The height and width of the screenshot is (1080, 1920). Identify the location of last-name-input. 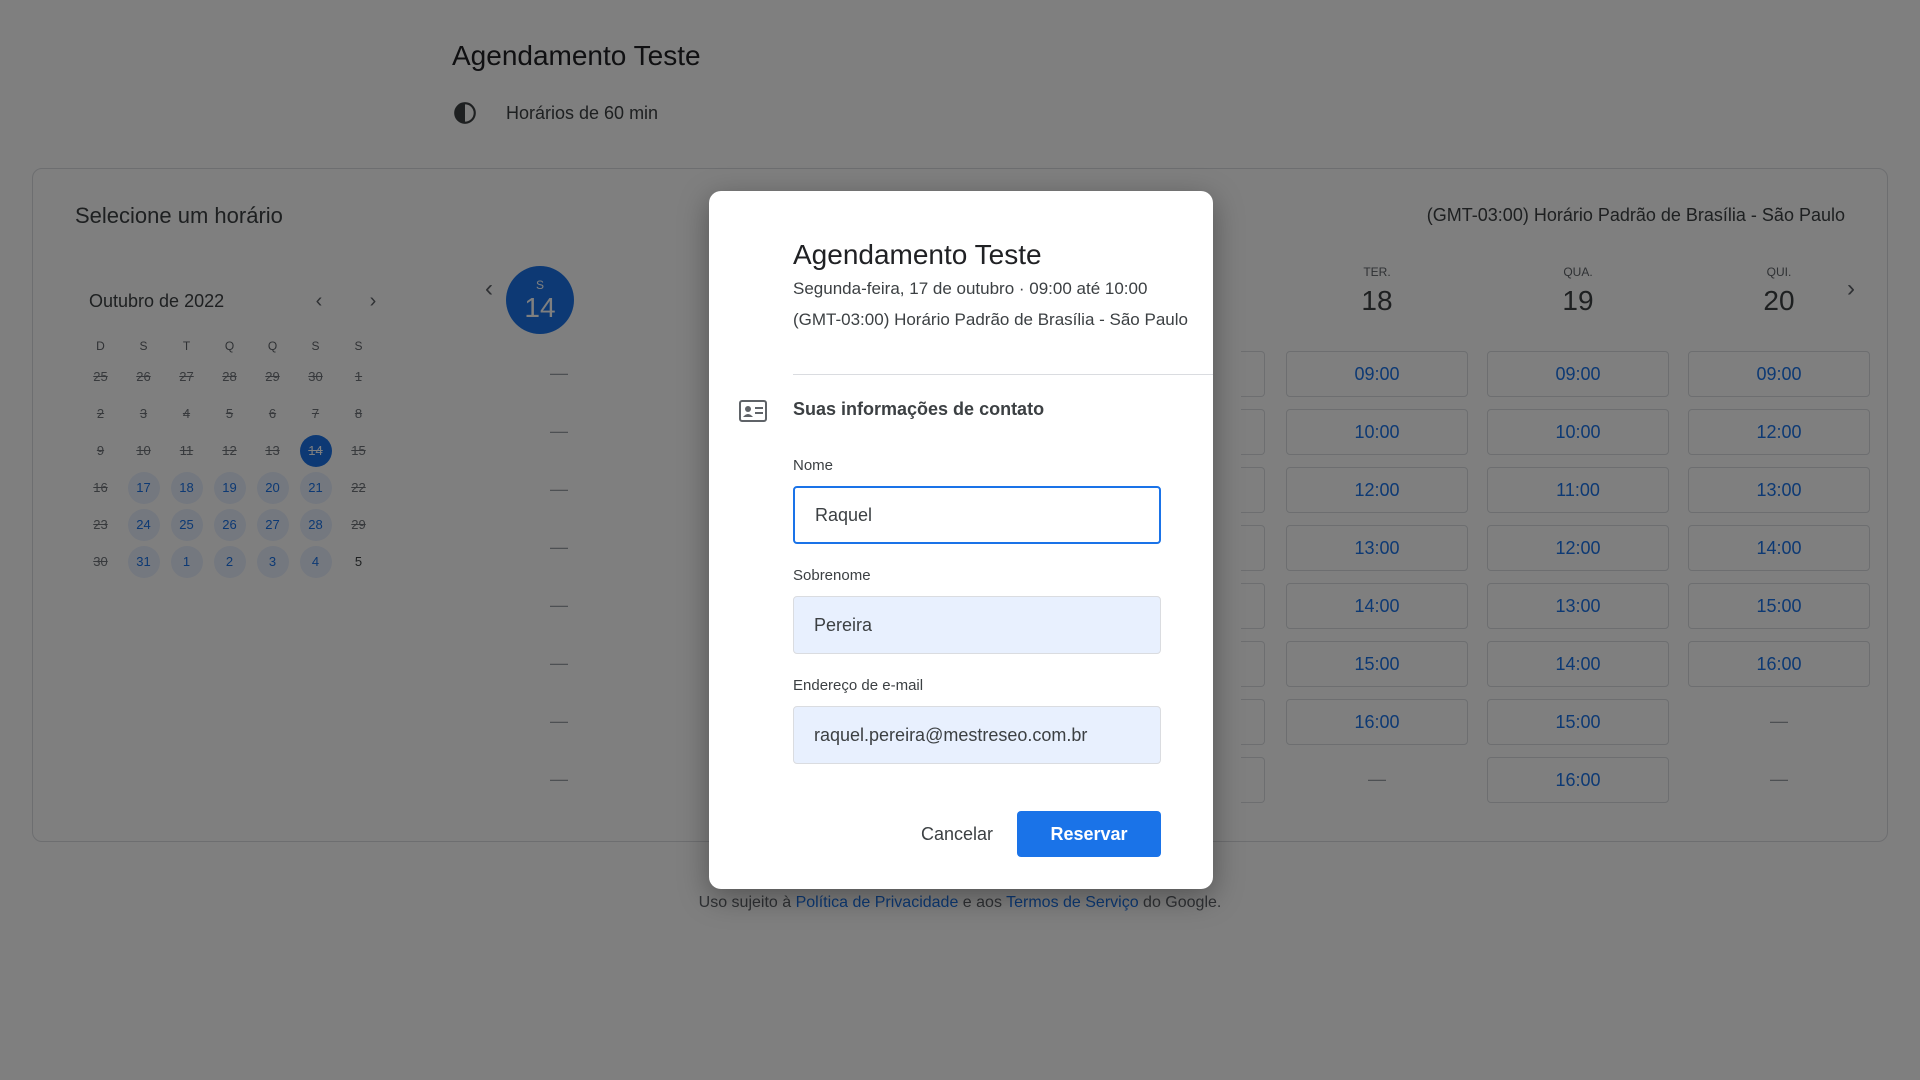
(977, 625).